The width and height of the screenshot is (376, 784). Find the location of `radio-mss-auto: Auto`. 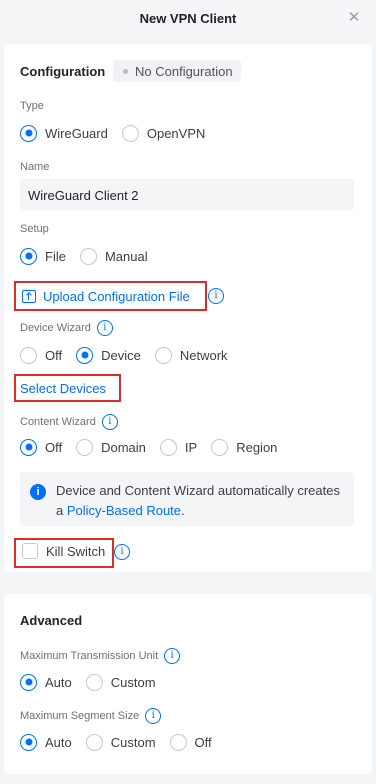

radio-mss-auto: Auto is located at coordinates (46, 742).